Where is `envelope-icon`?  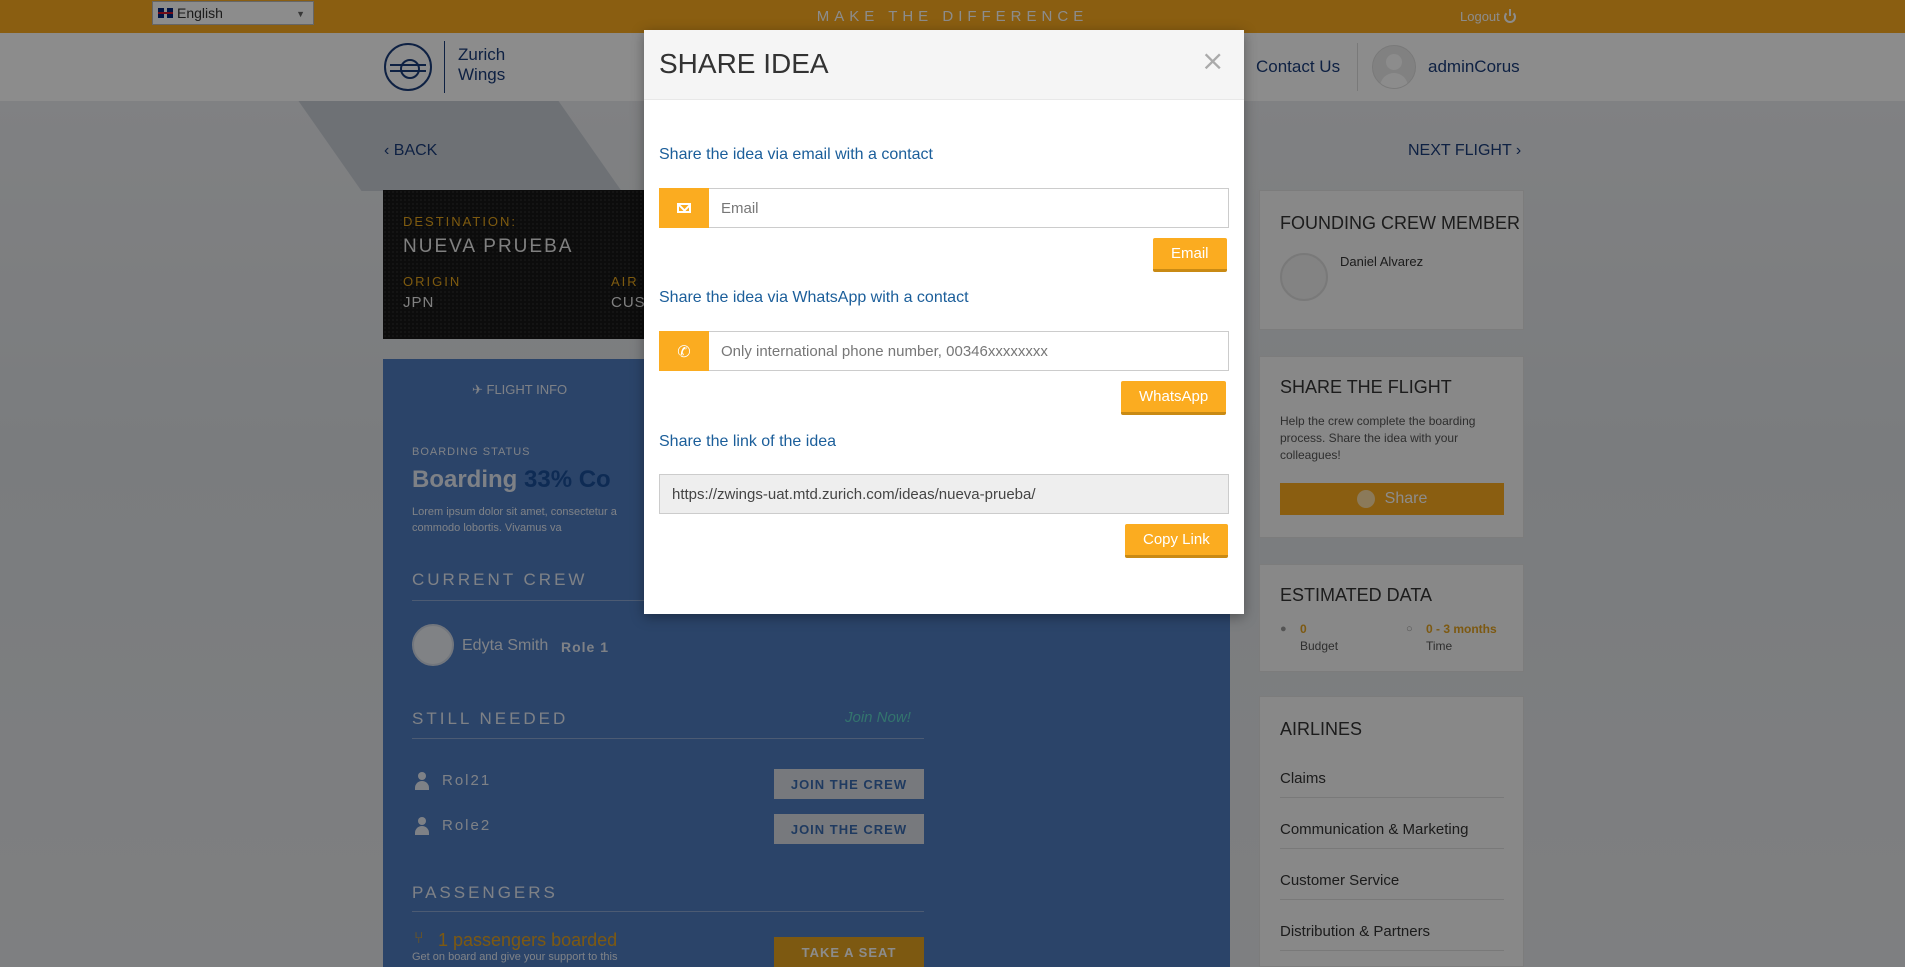
envelope-icon is located at coordinates (684, 208).